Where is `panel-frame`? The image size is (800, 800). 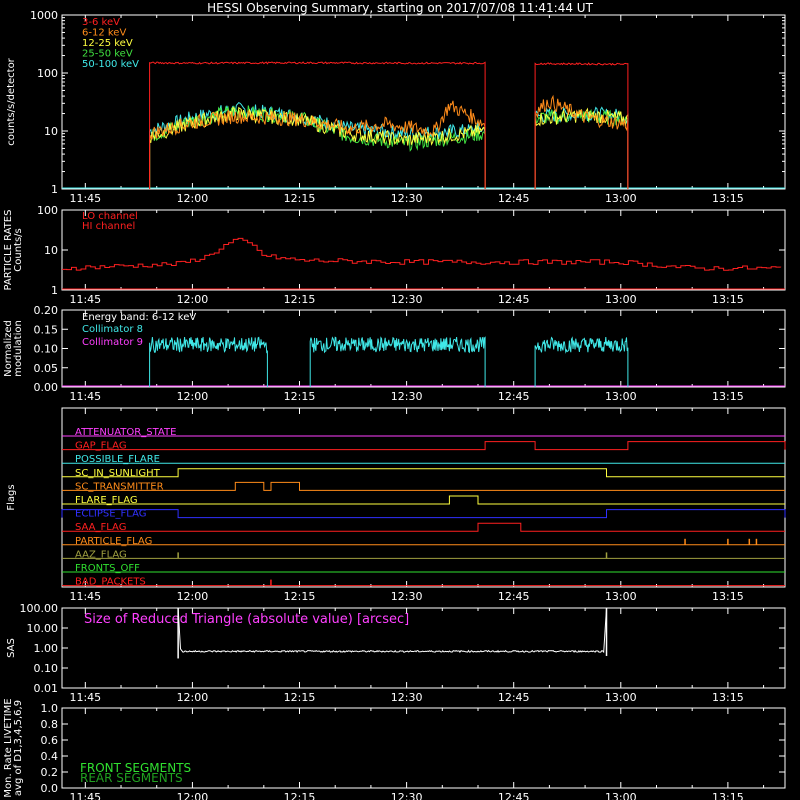
panel-frame is located at coordinates (423, 250).